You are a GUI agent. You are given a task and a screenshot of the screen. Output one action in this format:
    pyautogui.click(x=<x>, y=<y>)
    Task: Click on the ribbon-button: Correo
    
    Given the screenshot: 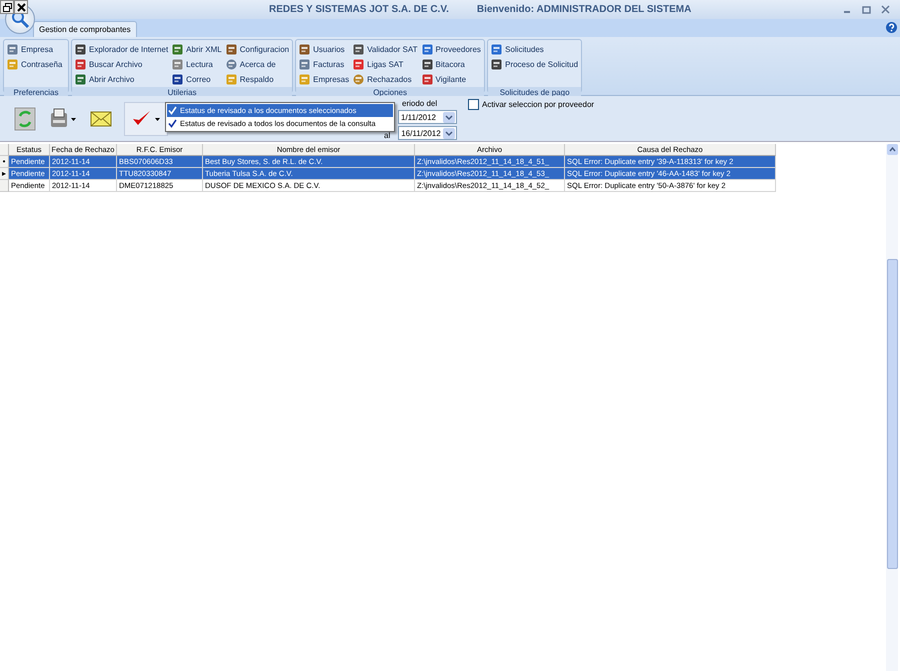 What is the action you would take?
    pyautogui.click(x=197, y=79)
    